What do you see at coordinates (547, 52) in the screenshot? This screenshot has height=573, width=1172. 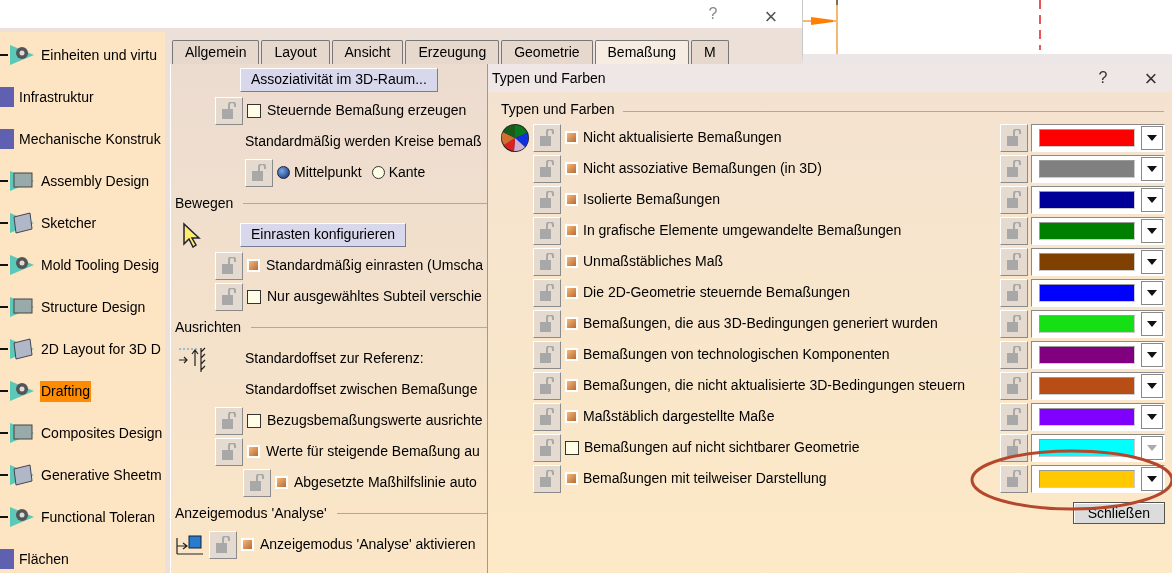 I see `tab: Geometrie` at bounding box center [547, 52].